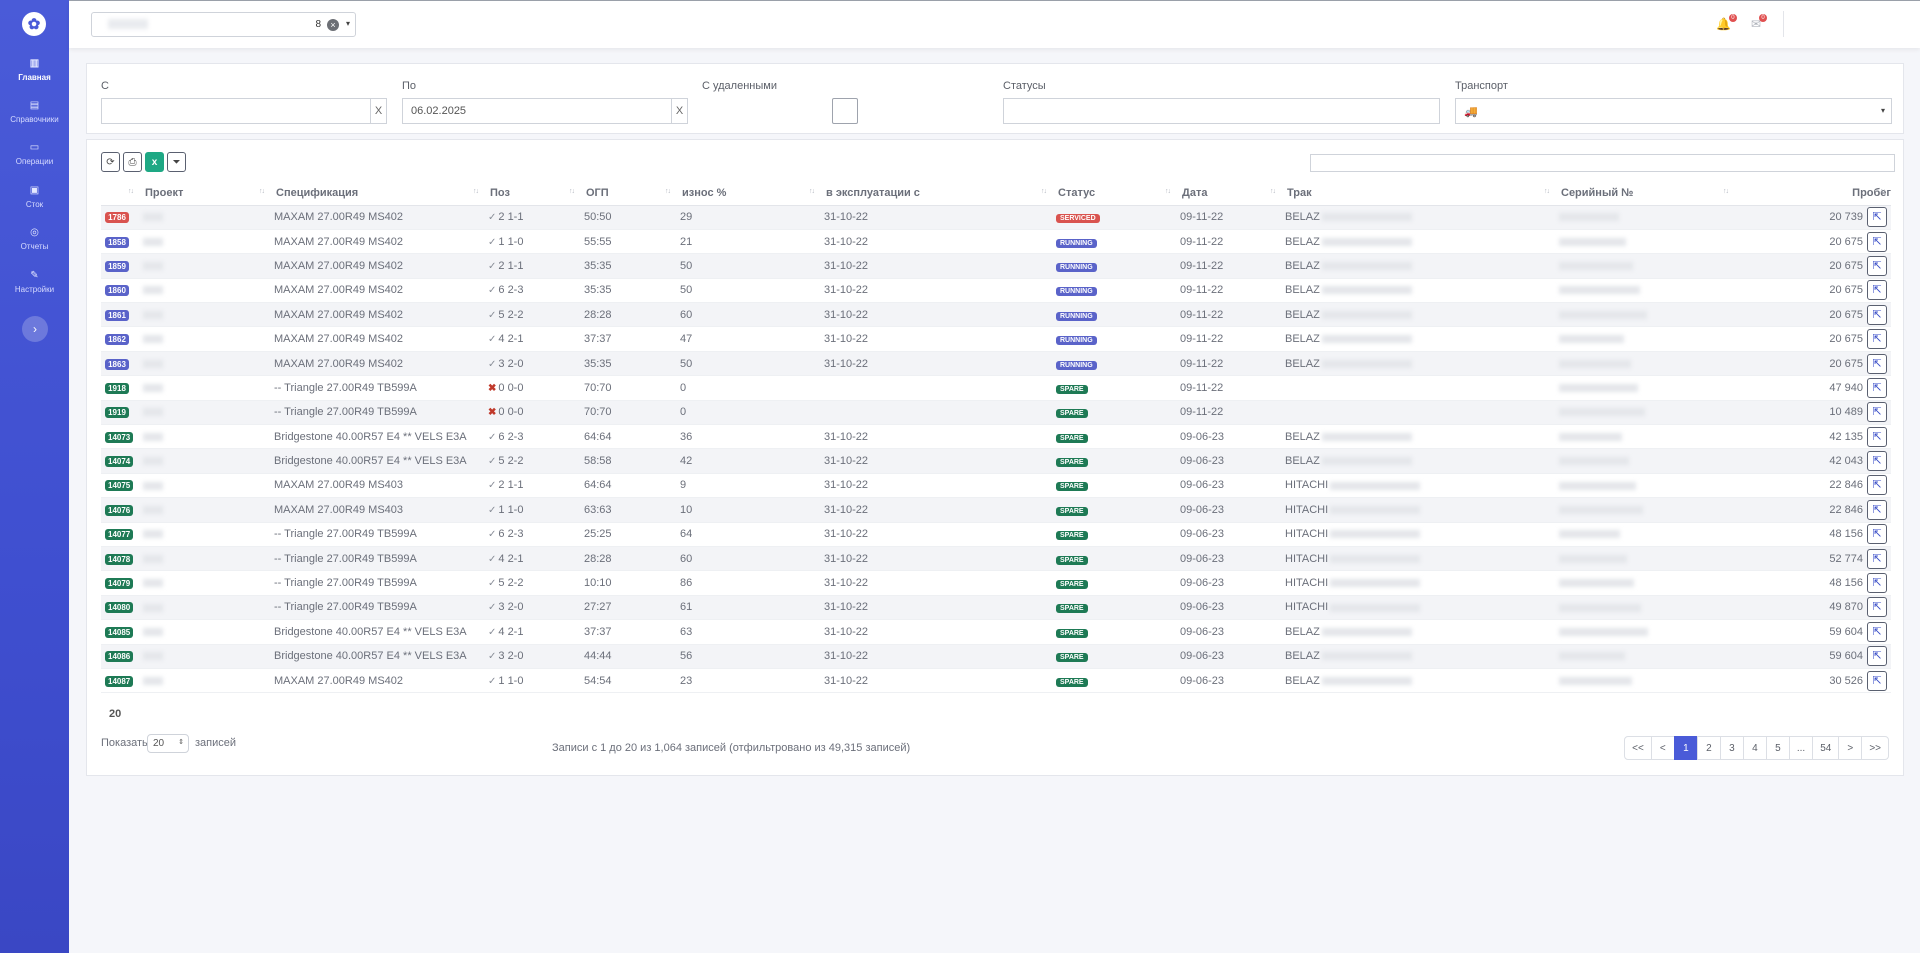 The image size is (1920, 953). Describe the element at coordinates (34, 112) in the screenshot. I see `sidebar-item-1: ▤ Справочники` at that location.